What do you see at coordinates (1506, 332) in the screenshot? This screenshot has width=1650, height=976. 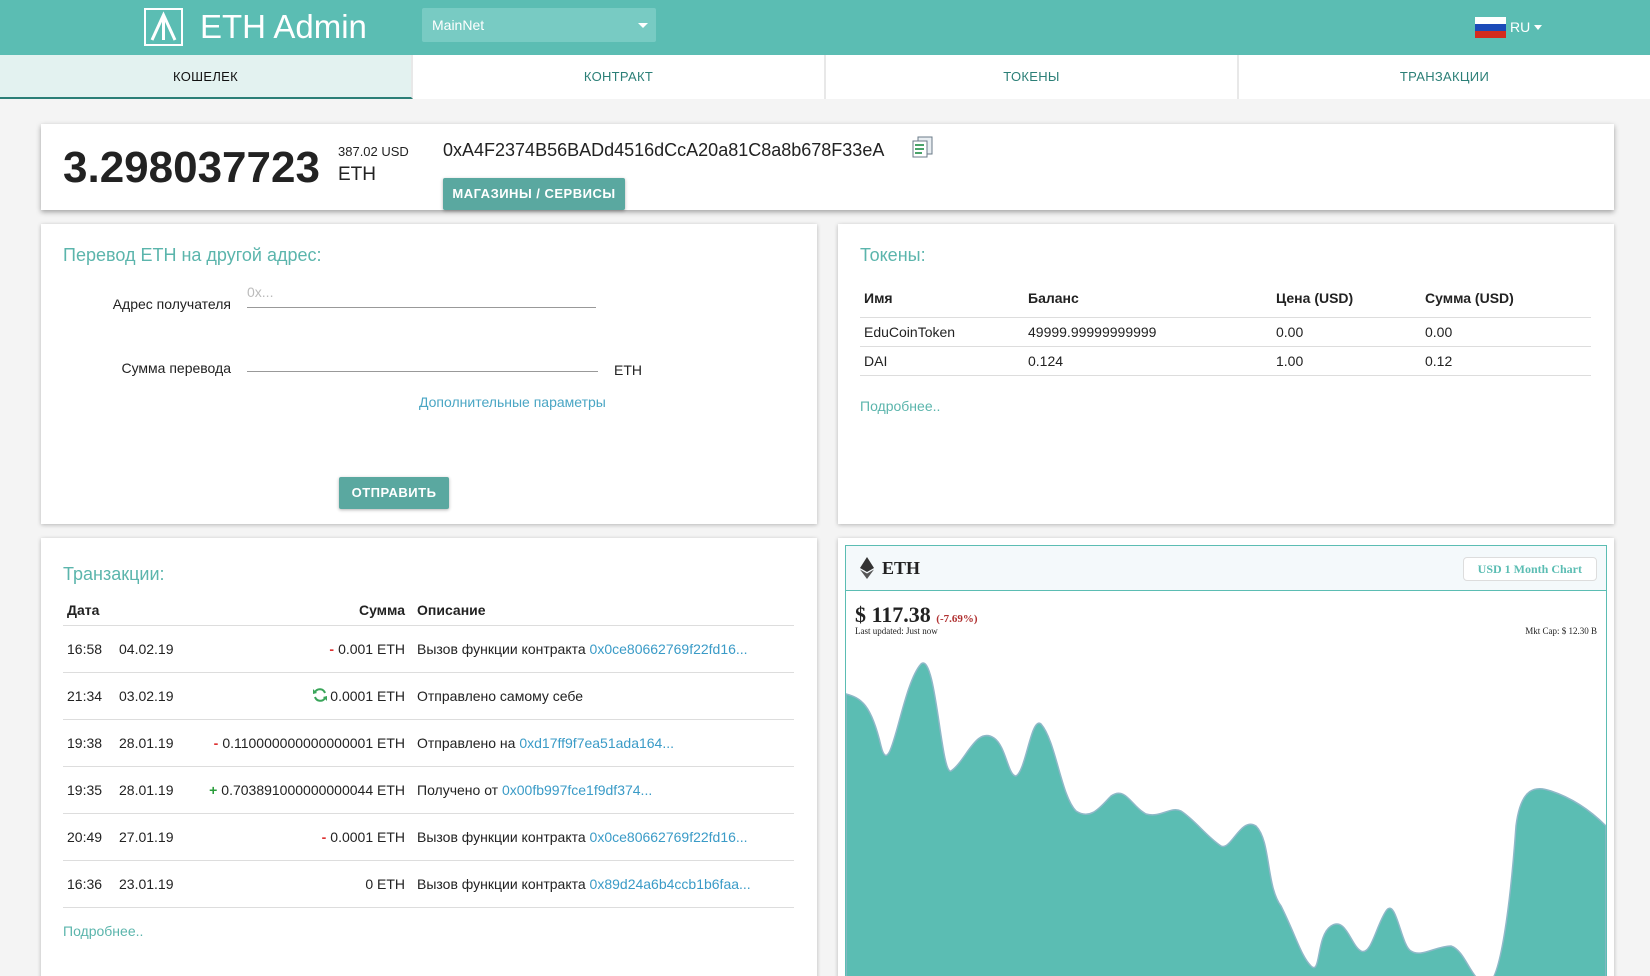 I see `token-sum: 0.00` at bounding box center [1506, 332].